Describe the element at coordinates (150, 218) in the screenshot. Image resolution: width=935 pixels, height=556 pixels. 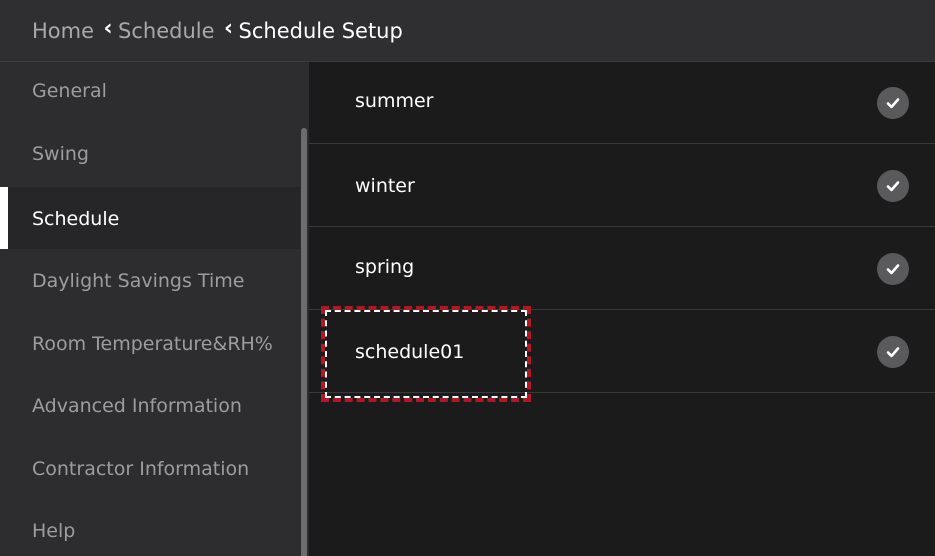
I see `sidebar-item-schedule: Schedule` at that location.